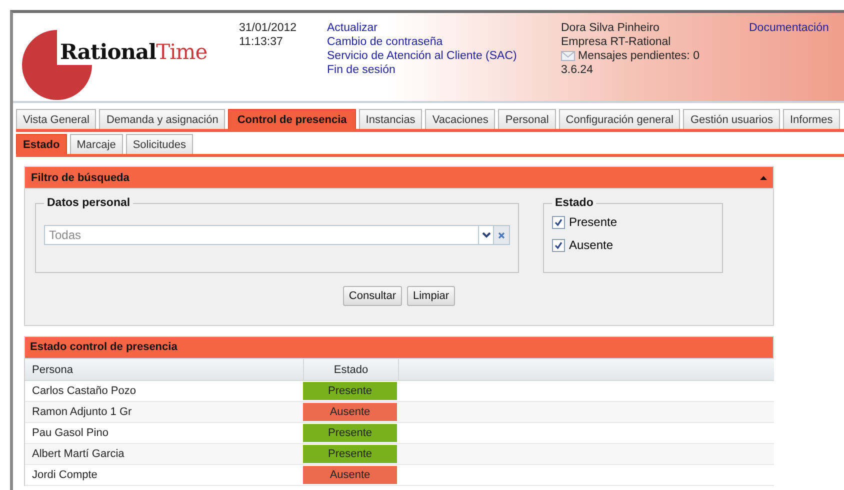 The image size is (844, 490). I want to click on tab: Vacaciones, so click(460, 119).